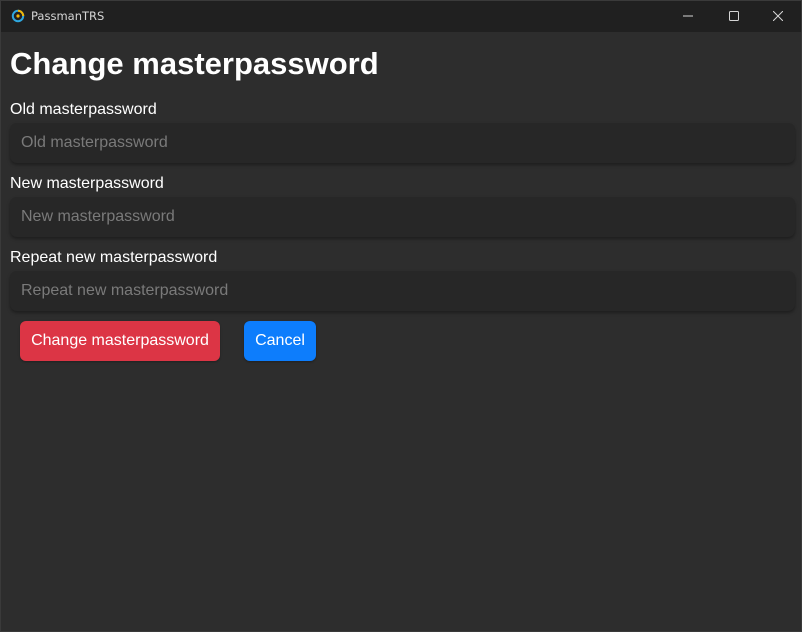 The width and height of the screenshot is (802, 632). I want to click on change-password-button: Change masterpassword, so click(120, 341).